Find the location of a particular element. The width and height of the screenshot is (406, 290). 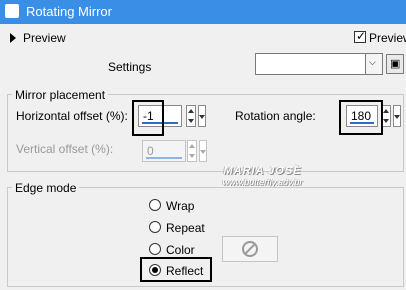

vertical-offset-value: 0 is located at coordinates (150, 151).